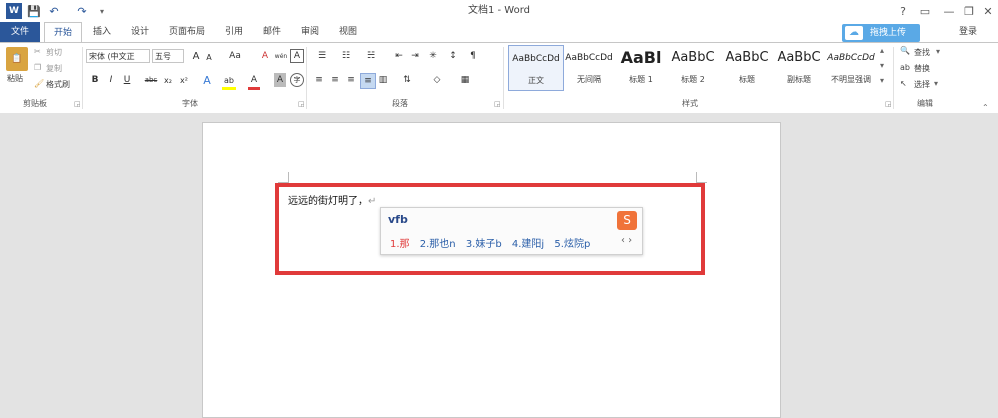  What do you see at coordinates (15, 78) in the screenshot?
I see `paste-button: 粘贴` at bounding box center [15, 78].